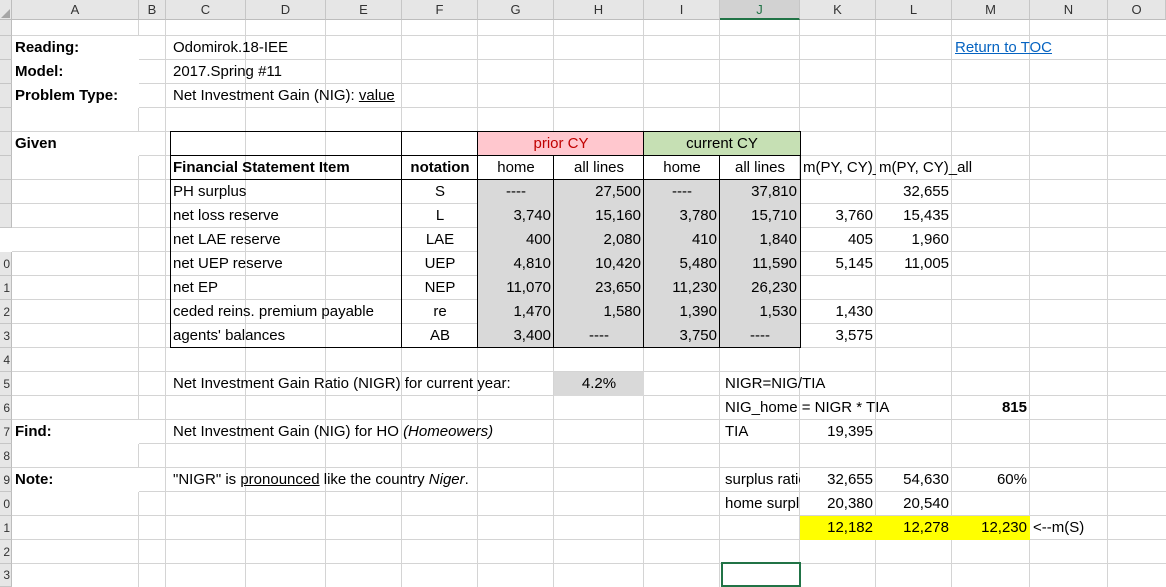 This screenshot has height=587, width=1166. What do you see at coordinates (1011, 479) in the screenshot?
I see `surplus-ratio-pct: 60%` at bounding box center [1011, 479].